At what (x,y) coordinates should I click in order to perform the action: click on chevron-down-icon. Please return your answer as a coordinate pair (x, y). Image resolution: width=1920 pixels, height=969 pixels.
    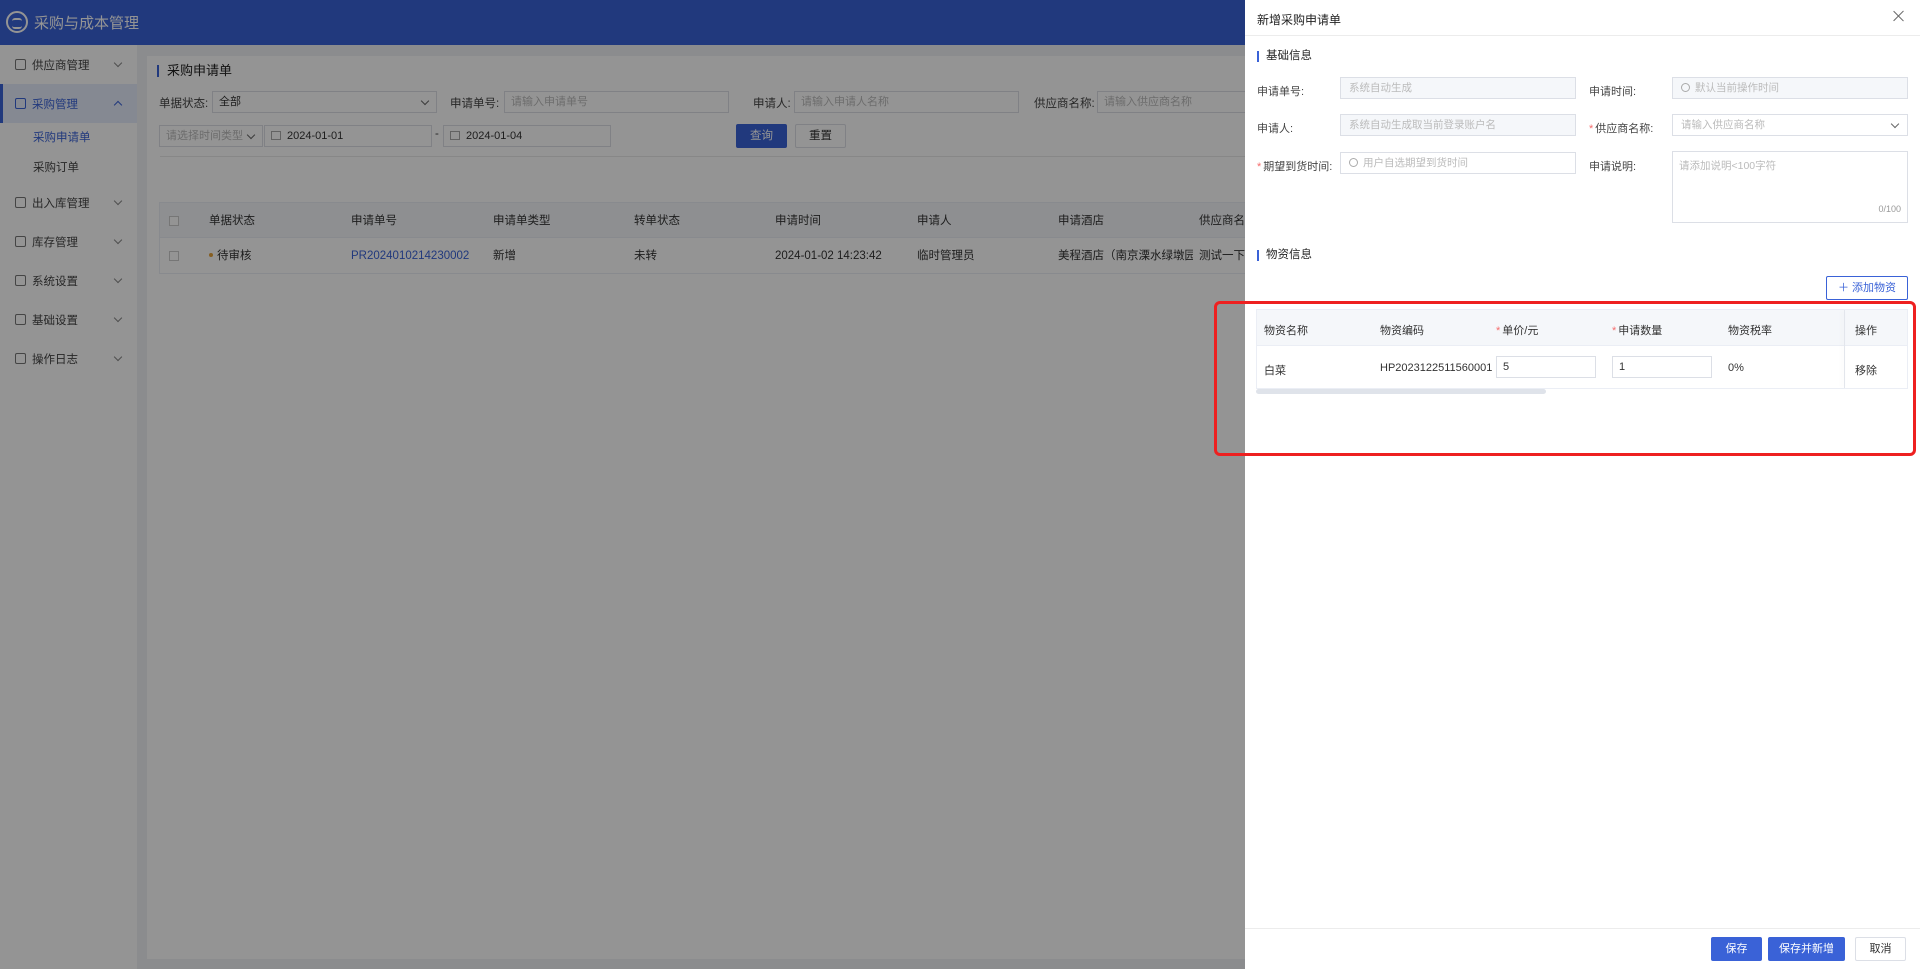
    Looking at the image, I should click on (1895, 124).